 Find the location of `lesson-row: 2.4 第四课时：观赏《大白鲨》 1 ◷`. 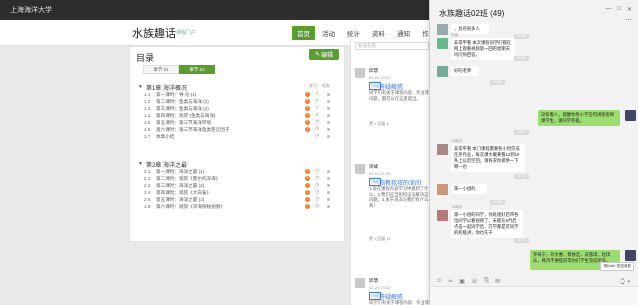

lesson-row: 2.4 第四课时：观赏《大白鲨》 1 ◷ is located at coordinates (238, 192).